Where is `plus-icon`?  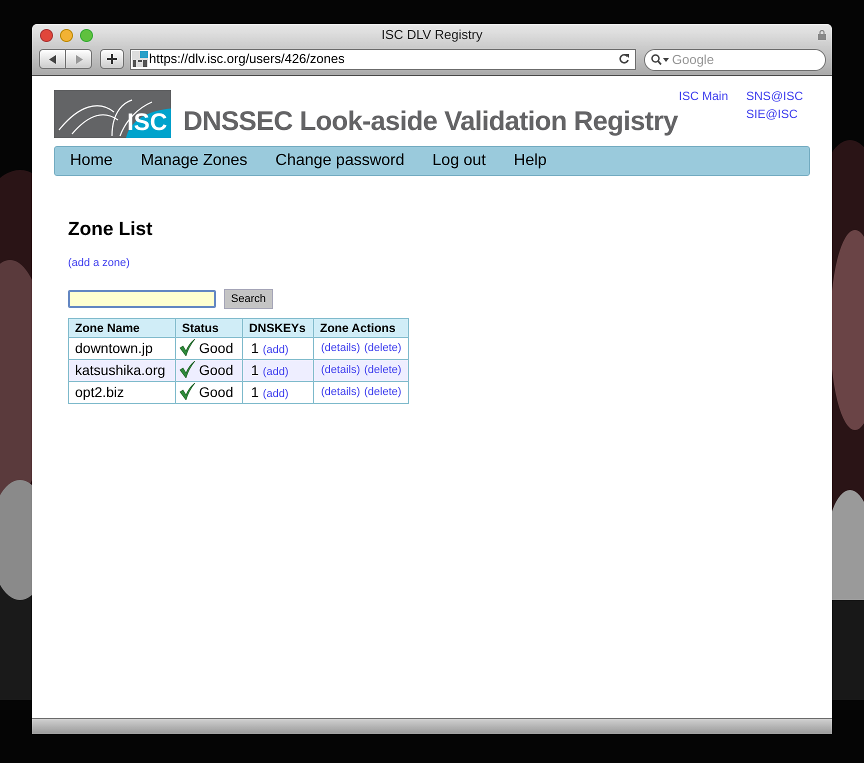 plus-icon is located at coordinates (112, 59).